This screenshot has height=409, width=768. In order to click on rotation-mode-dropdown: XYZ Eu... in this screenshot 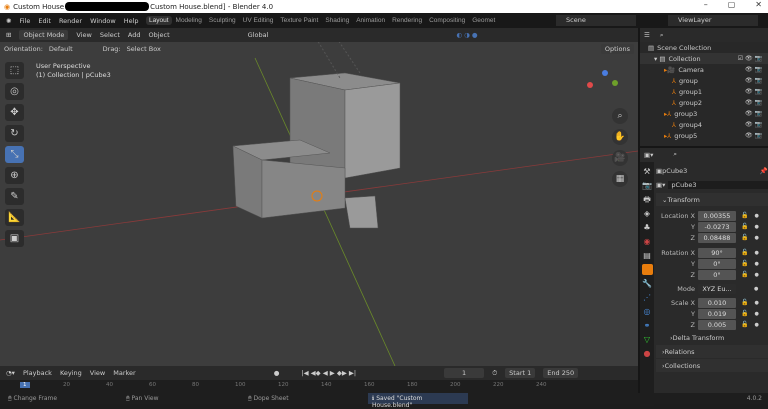, I will do `click(717, 288)`.